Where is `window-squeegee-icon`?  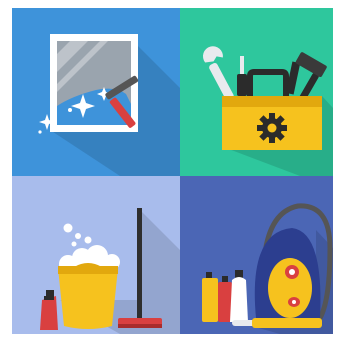
window-squeegee-icon is located at coordinates (88, 84).